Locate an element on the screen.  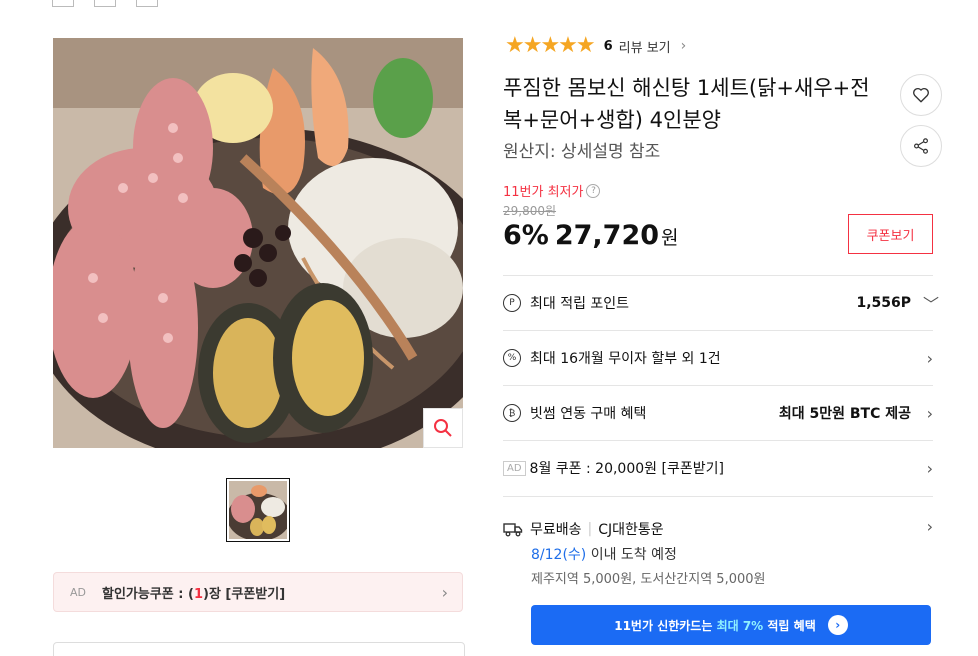
view-coupon-button: 쿠폰보기 is located at coordinates (890, 234).